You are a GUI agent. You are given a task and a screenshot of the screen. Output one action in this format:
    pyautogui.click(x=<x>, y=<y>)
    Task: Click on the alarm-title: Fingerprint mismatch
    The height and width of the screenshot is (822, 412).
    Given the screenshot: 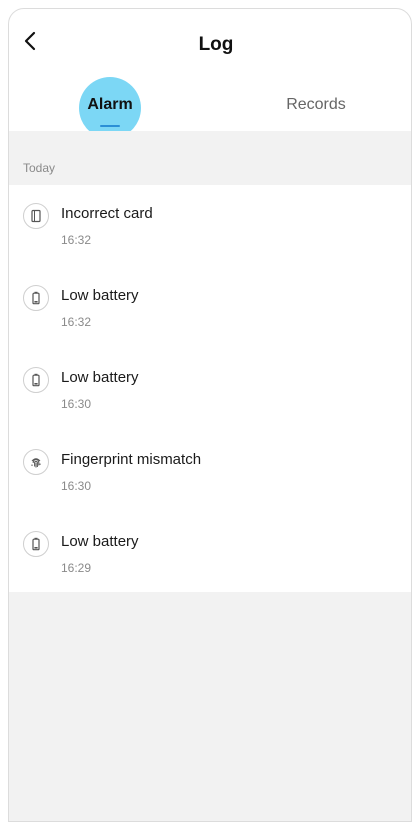 What is the action you would take?
    pyautogui.click(x=131, y=459)
    